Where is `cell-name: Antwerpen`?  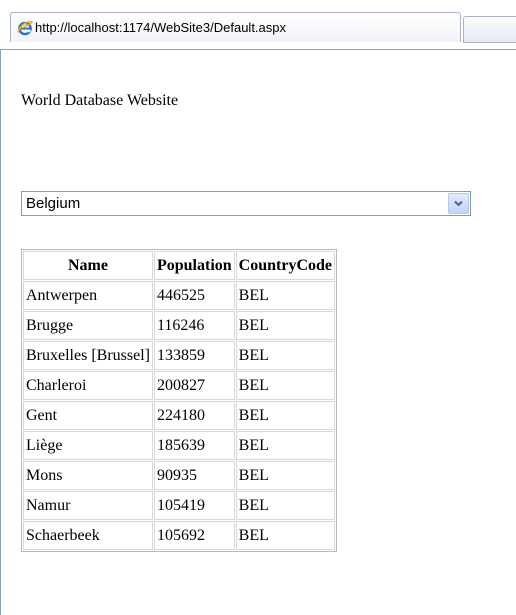 cell-name: Antwerpen is located at coordinates (88, 295).